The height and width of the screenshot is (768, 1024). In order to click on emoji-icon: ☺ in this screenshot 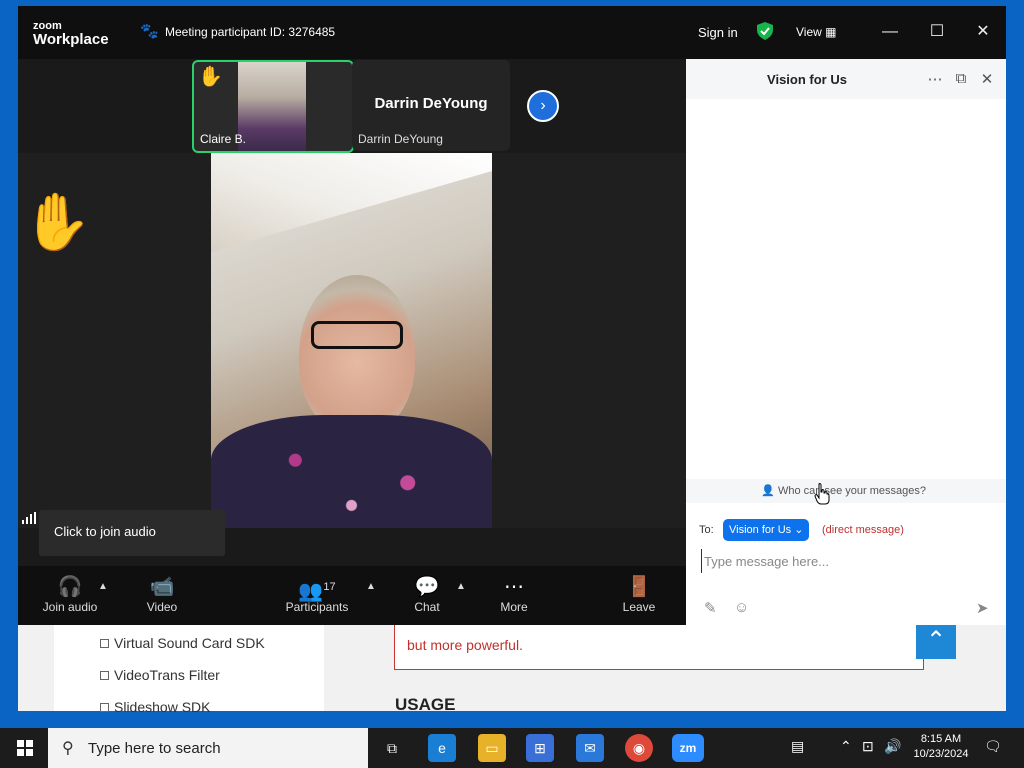, I will do `click(741, 607)`.